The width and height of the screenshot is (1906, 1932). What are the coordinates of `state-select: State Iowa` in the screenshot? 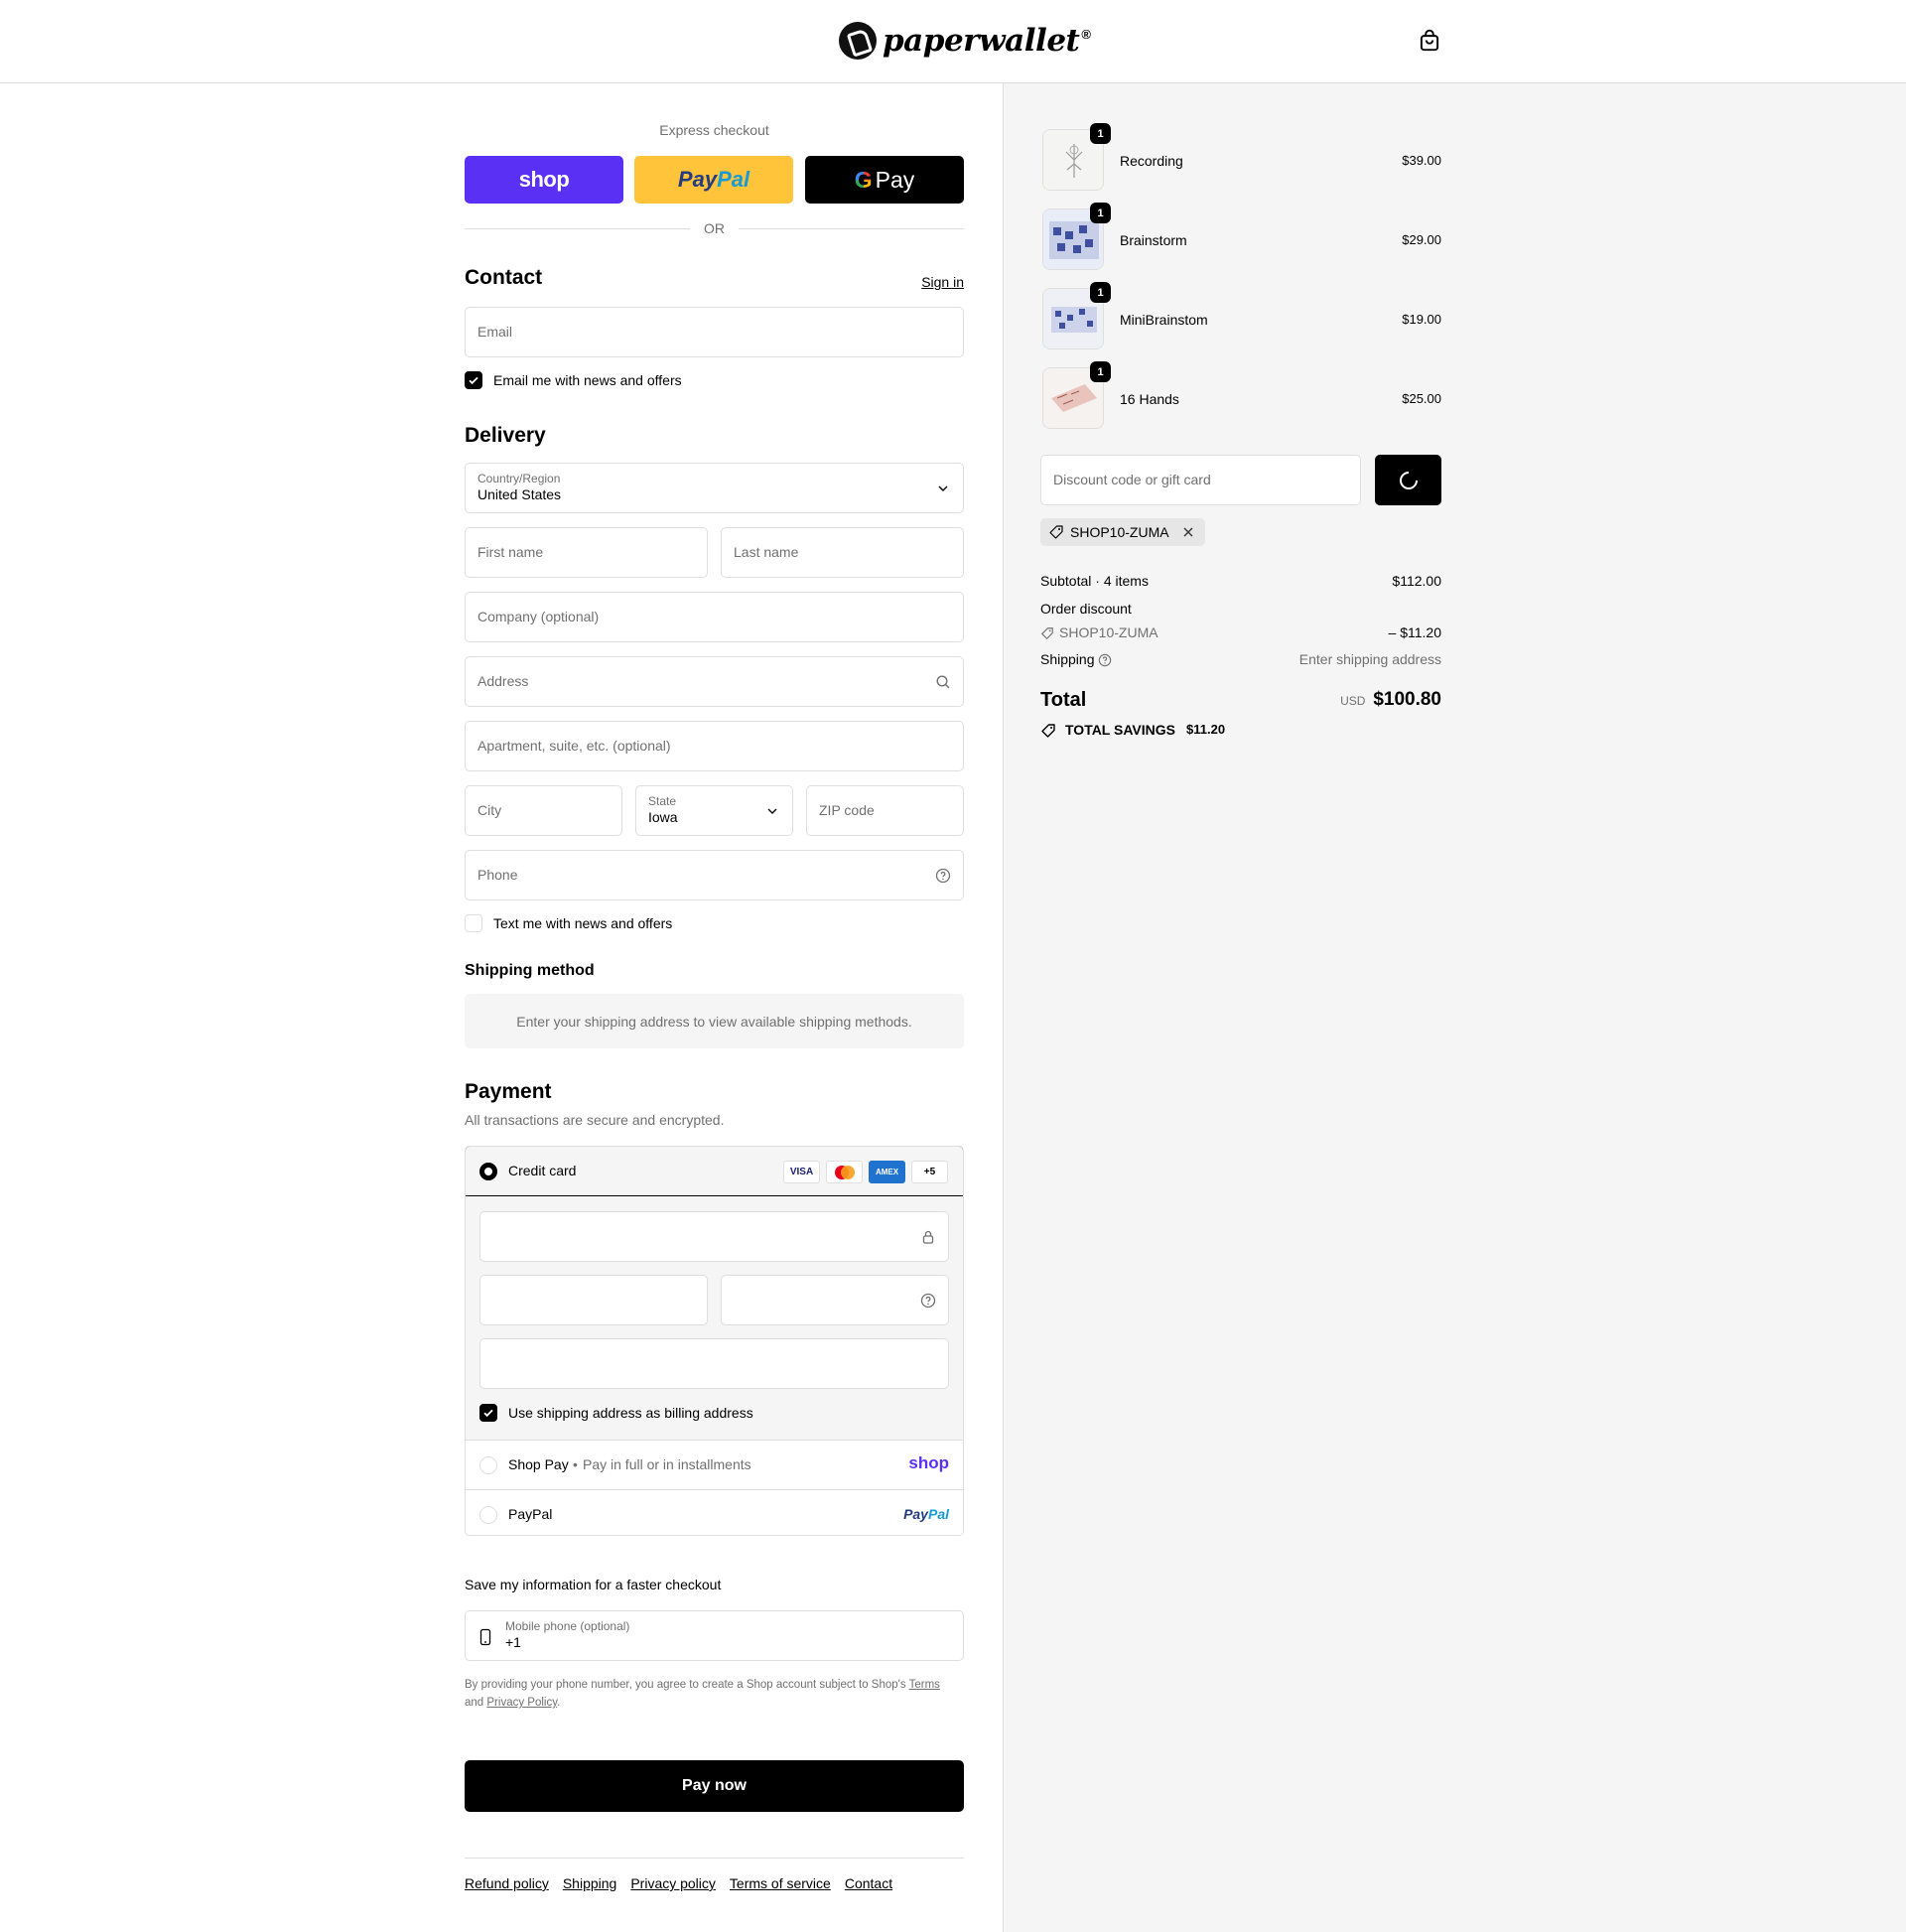 It's located at (714, 811).